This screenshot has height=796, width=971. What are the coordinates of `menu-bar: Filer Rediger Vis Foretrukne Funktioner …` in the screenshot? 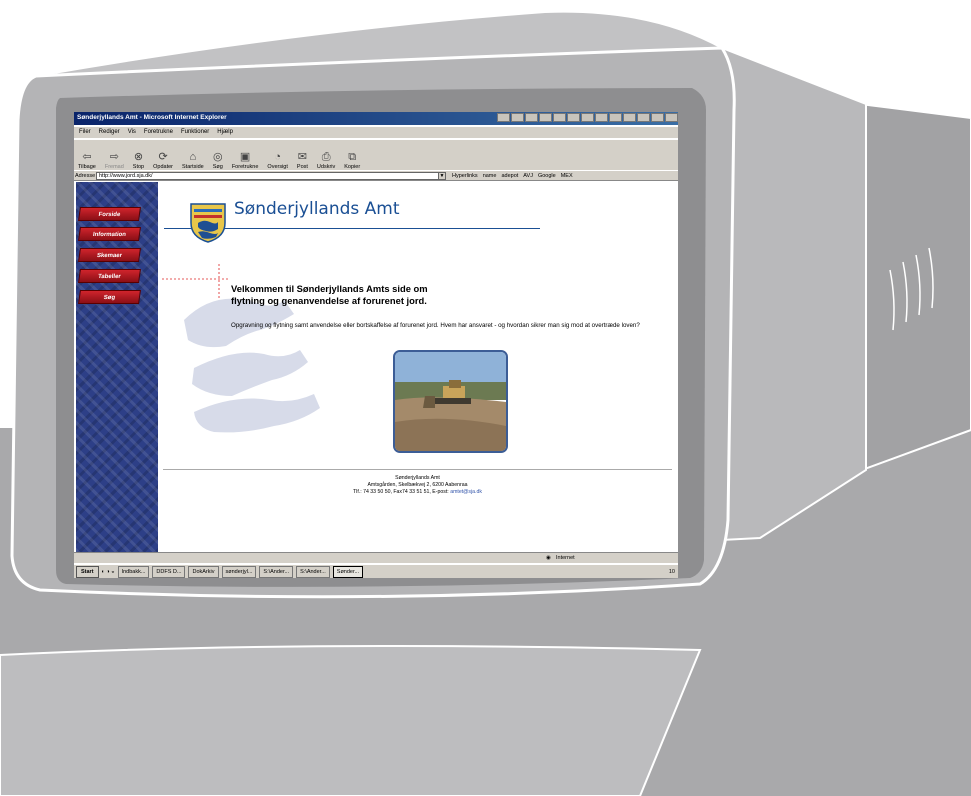 It's located at (376, 132).